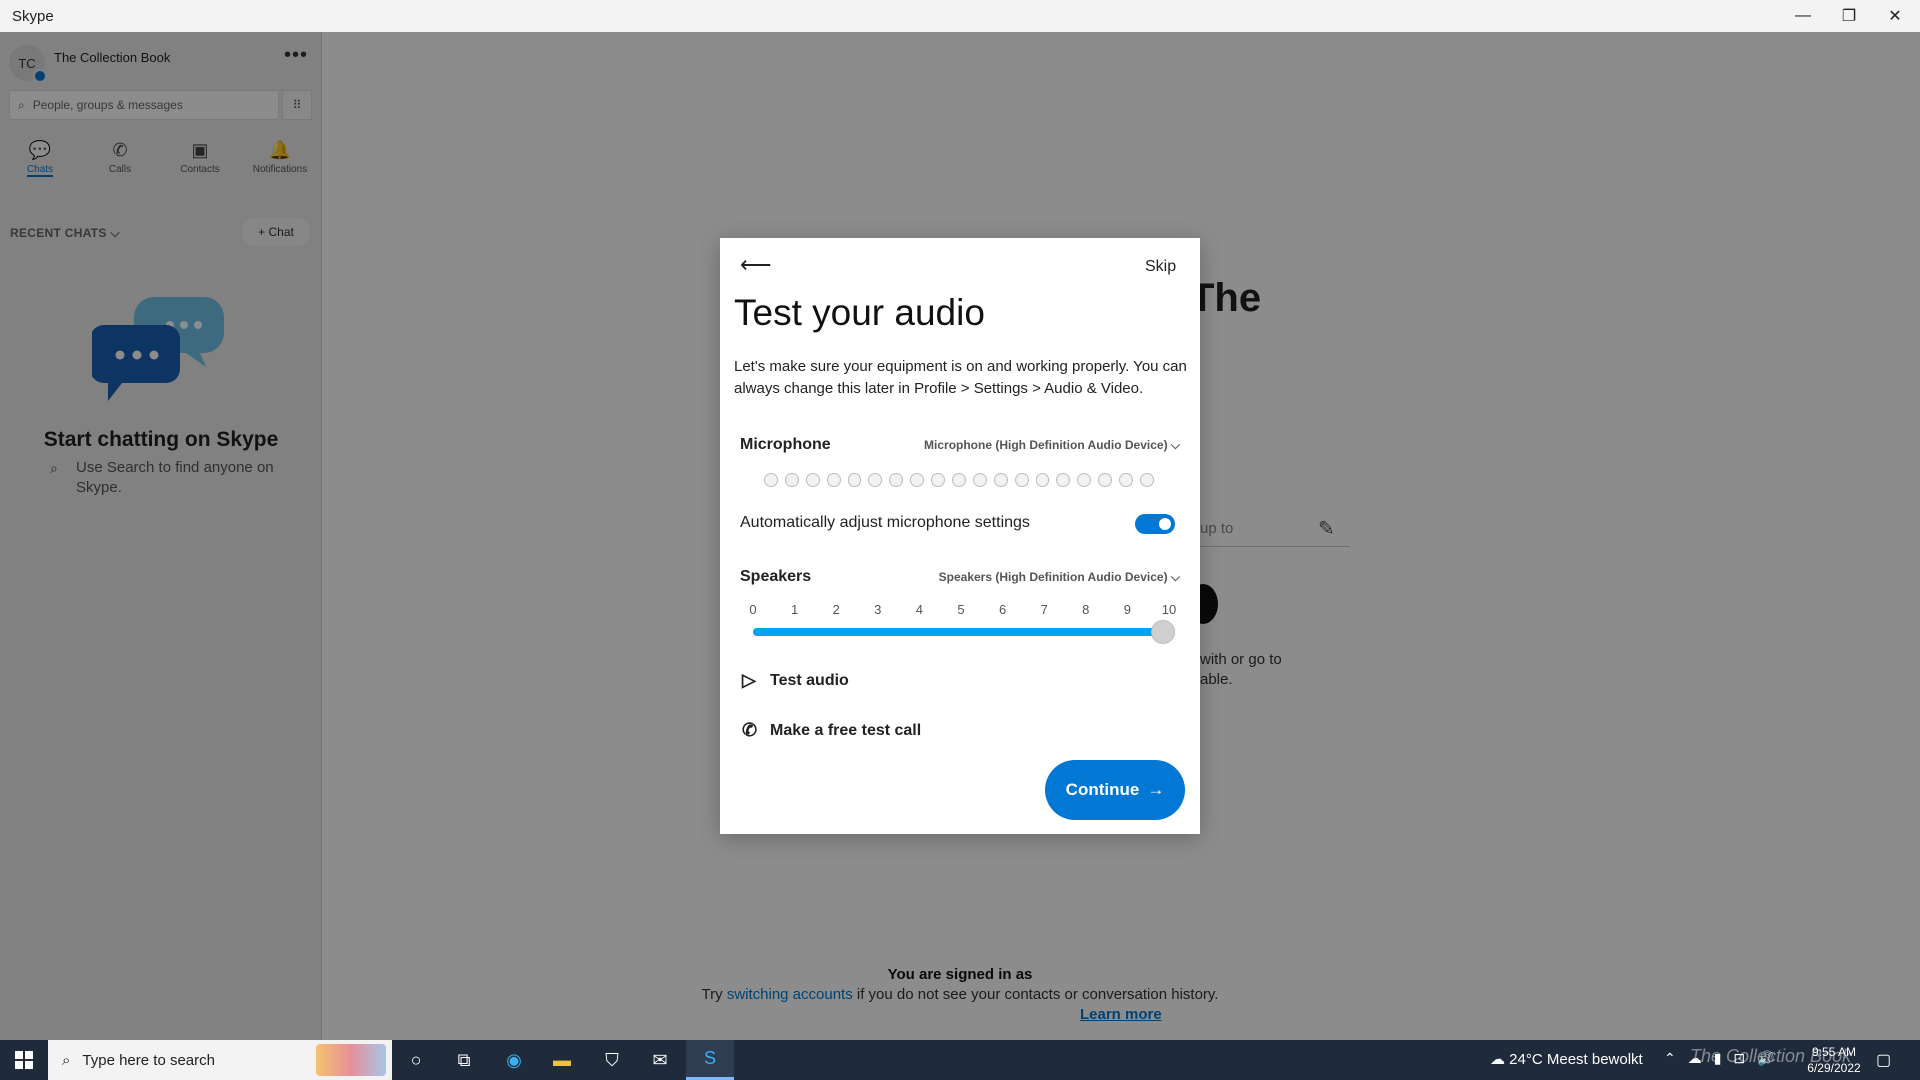  What do you see at coordinates (776, 576) in the screenshot?
I see `speakers-label: Speakers` at bounding box center [776, 576].